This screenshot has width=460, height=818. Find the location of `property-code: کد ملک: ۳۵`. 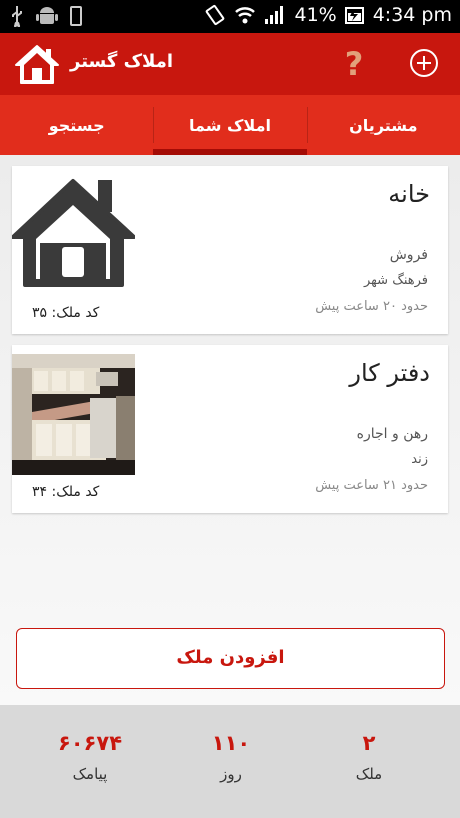

property-code: کد ملک: ۳۵ is located at coordinates (66, 313).